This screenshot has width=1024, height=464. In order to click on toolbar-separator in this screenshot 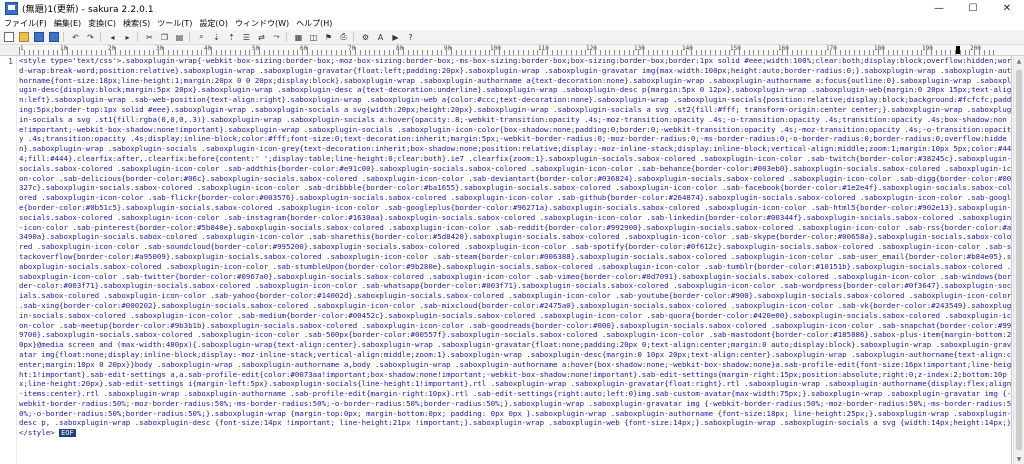, I will do `click(189, 37)`.